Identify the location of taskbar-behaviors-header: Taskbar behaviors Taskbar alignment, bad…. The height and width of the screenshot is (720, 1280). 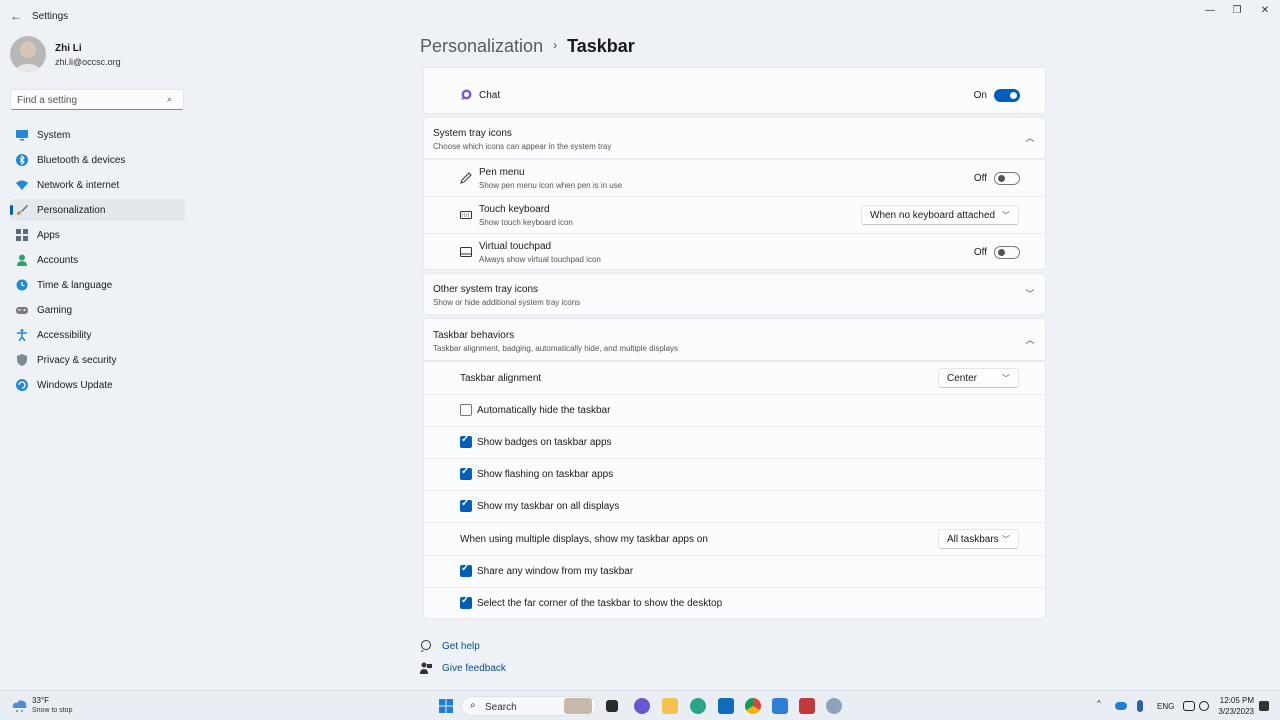
(734, 339).